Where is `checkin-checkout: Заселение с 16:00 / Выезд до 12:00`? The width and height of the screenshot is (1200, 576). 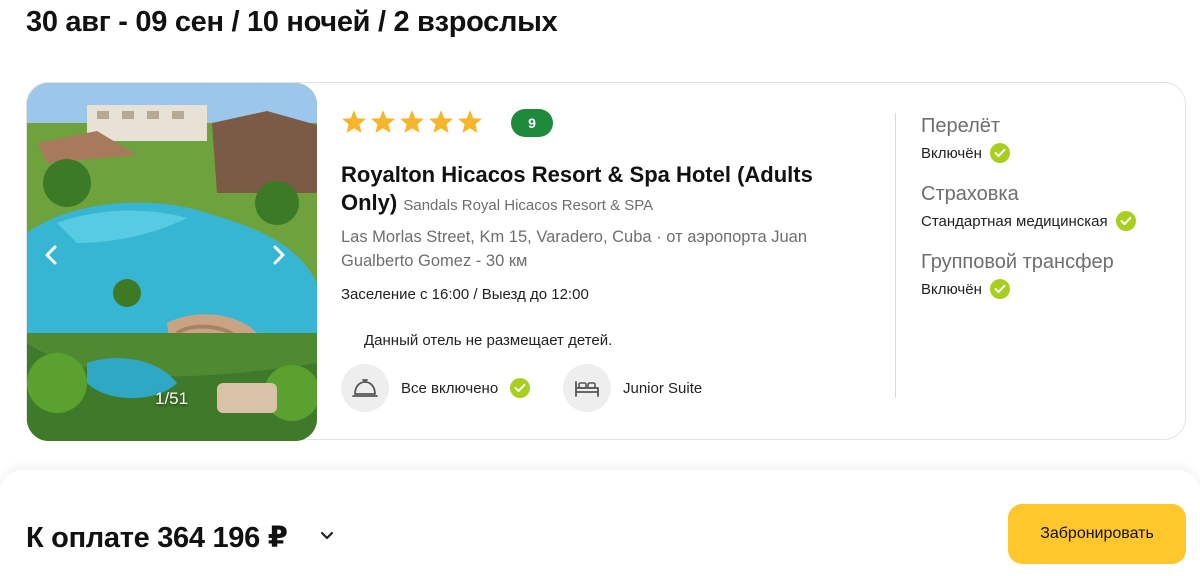
checkin-checkout: Заселение с 16:00 / Выезд до 12:00 is located at coordinates (465, 294).